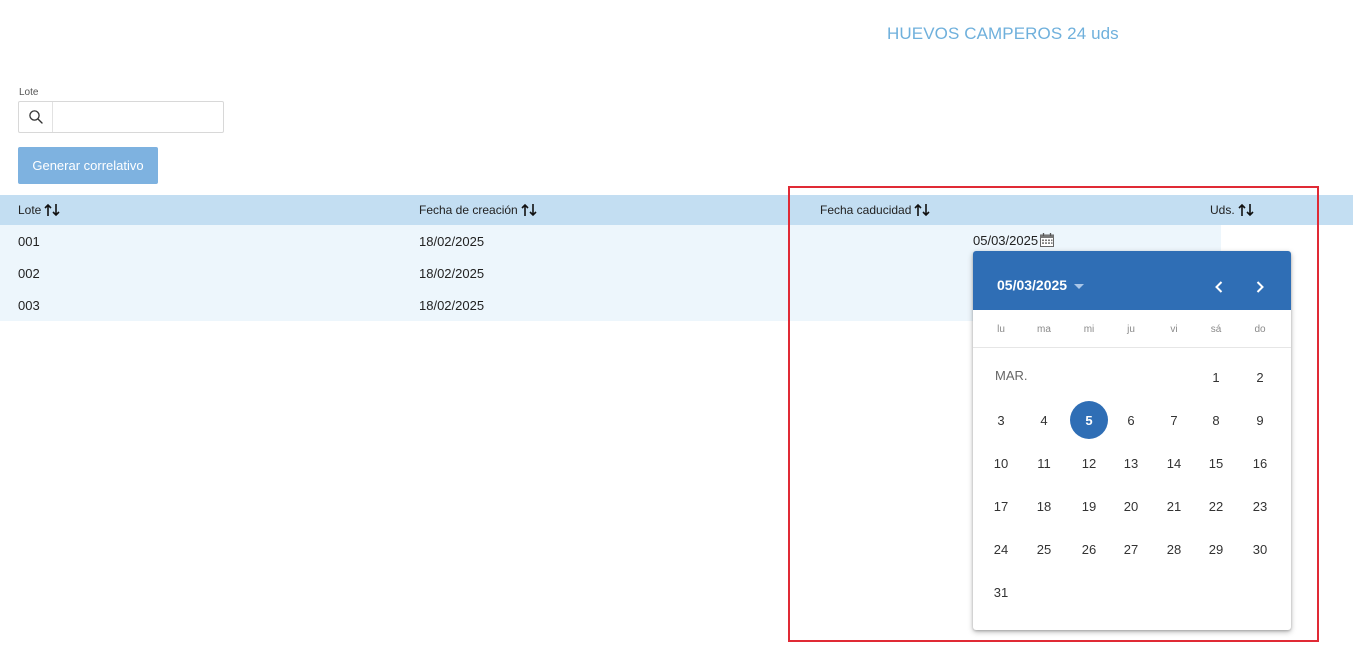  Describe the element at coordinates (29, 273) in the screenshot. I see `cell-lote: 002` at that location.